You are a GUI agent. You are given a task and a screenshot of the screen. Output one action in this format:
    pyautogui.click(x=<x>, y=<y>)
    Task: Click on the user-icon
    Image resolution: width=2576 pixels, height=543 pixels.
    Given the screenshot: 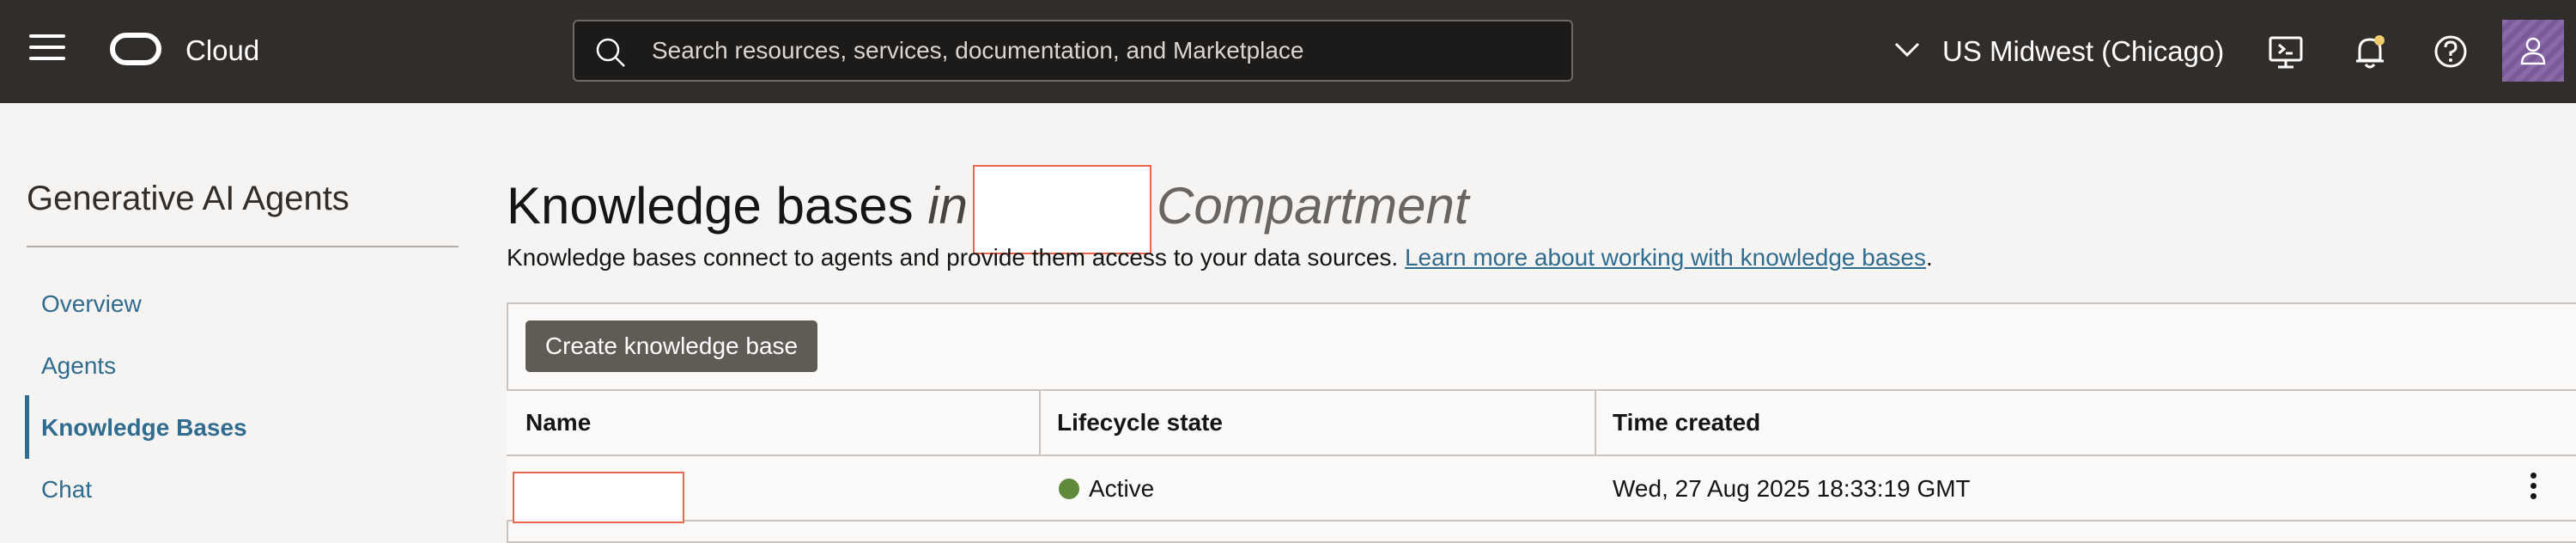 What is the action you would take?
    pyautogui.click(x=2533, y=51)
    